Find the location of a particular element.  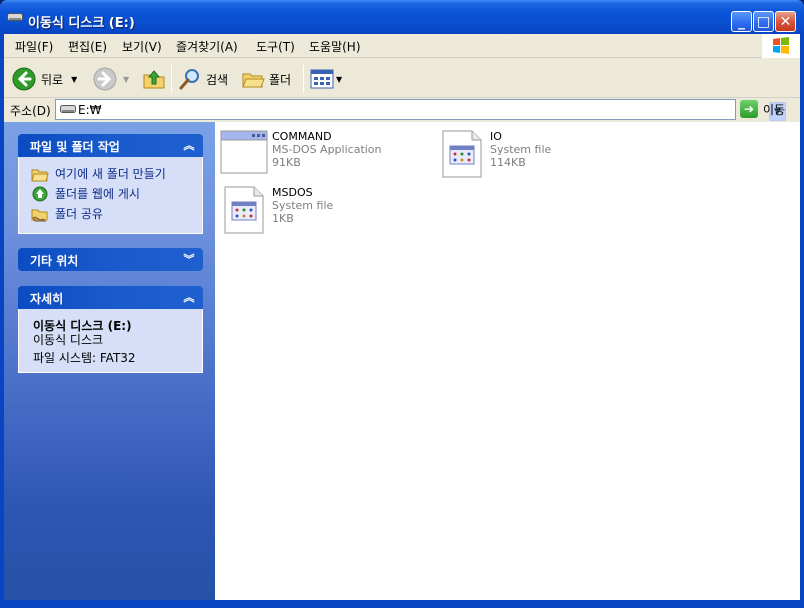

back-arrow-icon is located at coordinates (24, 79).